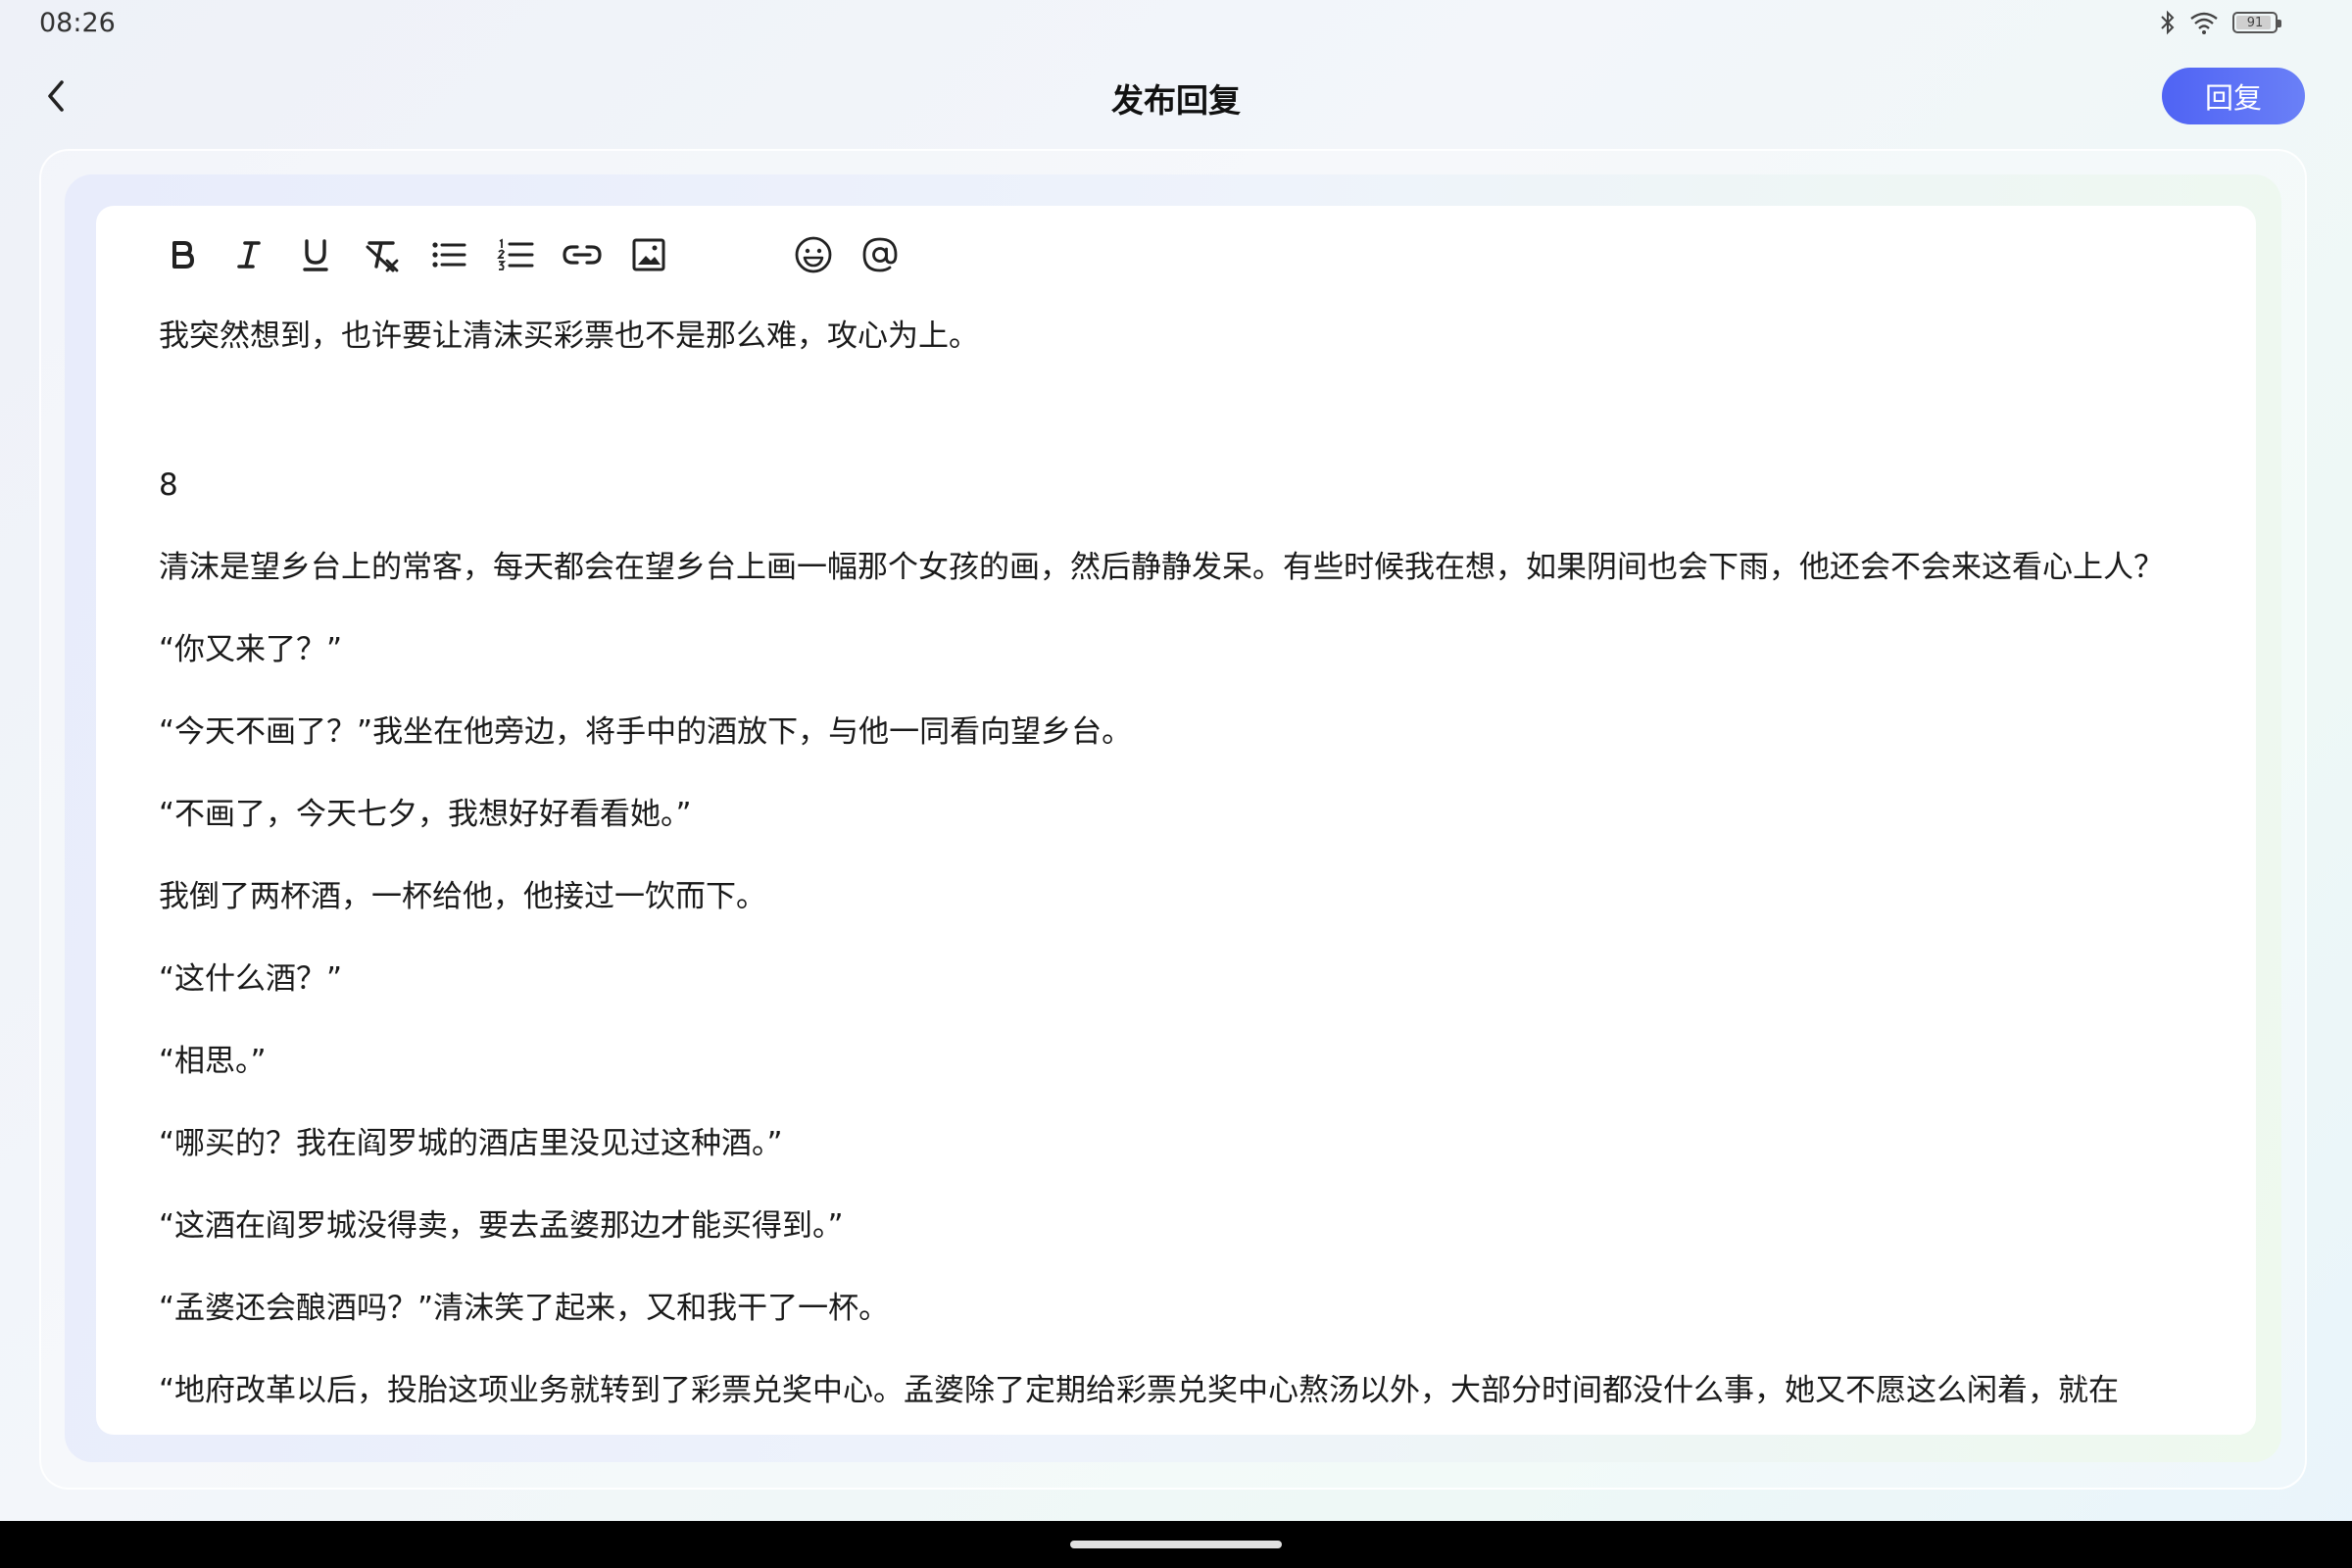 The height and width of the screenshot is (1568, 2352). I want to click on image-icon, so click(648, 254).